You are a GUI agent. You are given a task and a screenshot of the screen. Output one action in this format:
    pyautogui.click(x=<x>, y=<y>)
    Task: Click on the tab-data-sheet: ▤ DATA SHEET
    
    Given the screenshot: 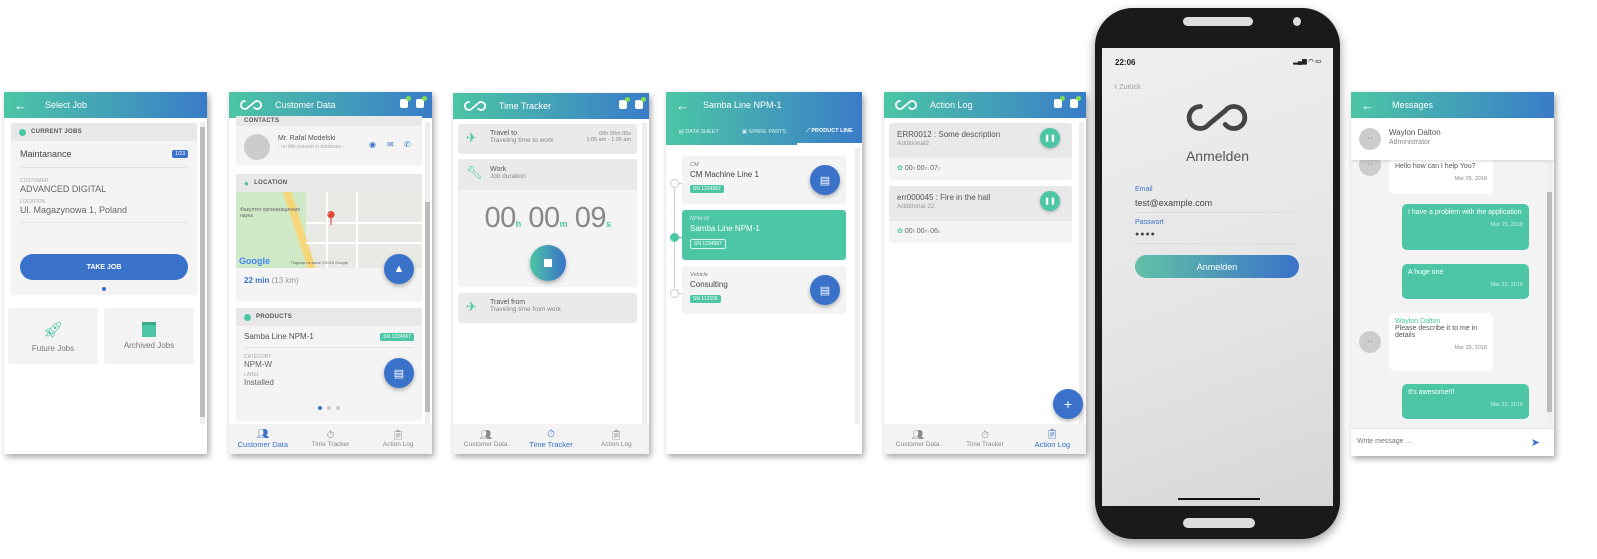 What is the action you would take?
    pyautogui.click(x=698, y=132)
    